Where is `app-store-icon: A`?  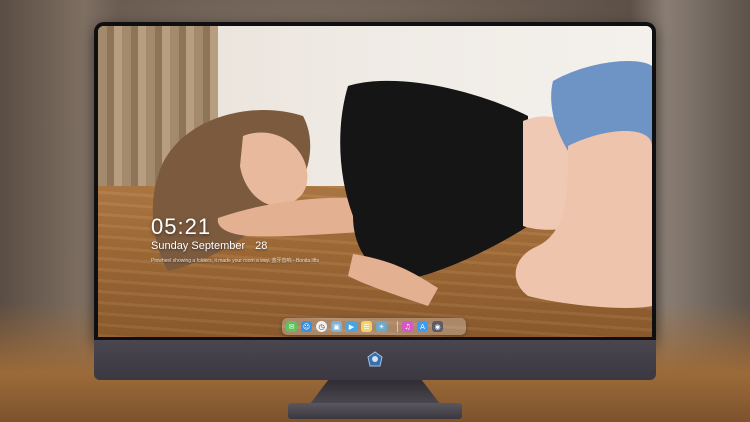 app-store-icon: A is located at coordinates (422, 326).